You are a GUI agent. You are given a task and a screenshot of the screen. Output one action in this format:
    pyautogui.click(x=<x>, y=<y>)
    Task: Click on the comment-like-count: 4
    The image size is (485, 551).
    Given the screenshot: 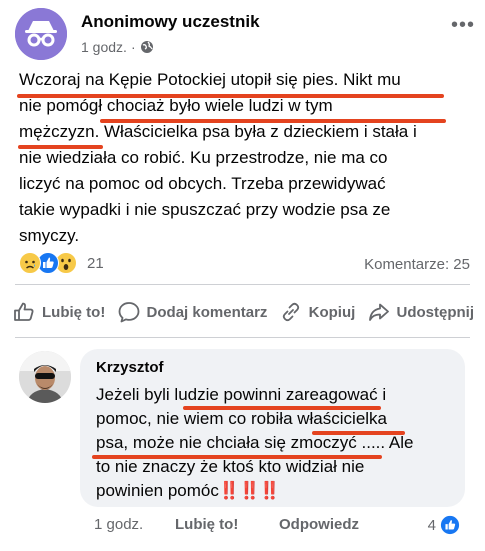 What is the action you would take?
    pyautogui.click(x=431, y=525)
    